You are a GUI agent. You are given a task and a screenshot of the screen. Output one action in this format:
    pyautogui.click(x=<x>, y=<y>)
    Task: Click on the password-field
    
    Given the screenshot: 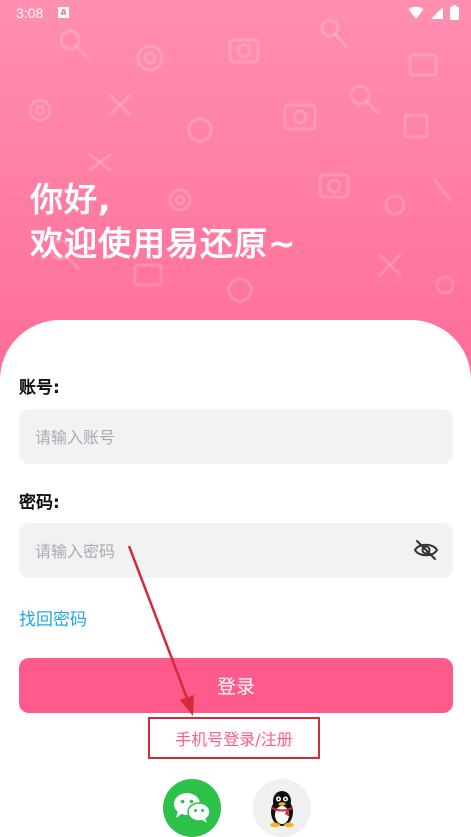 What is the action you would take?
    pyautogui.click(x=236, y=551)
    